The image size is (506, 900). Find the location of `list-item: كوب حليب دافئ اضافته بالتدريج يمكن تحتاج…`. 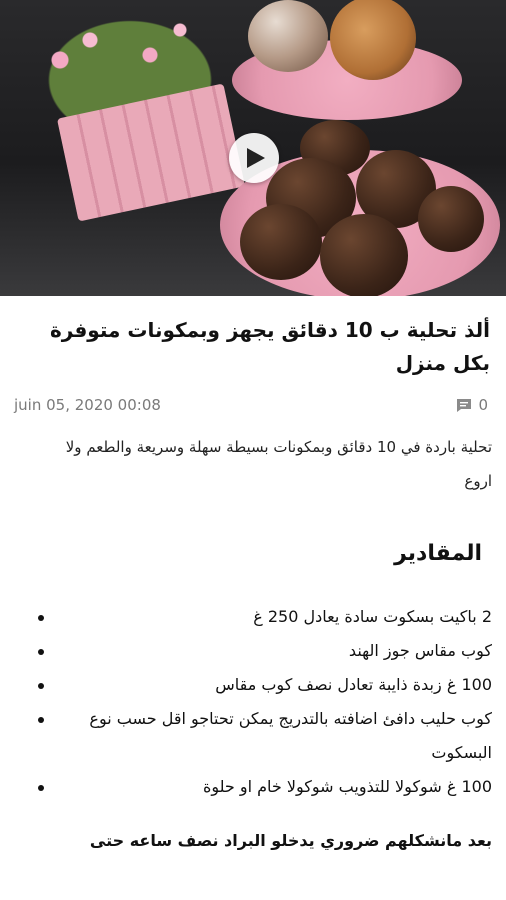

list-item: كوب حليب دافئ اضافته بالتدريج يمكن تحتاج… is located at coordinates (265, 736).